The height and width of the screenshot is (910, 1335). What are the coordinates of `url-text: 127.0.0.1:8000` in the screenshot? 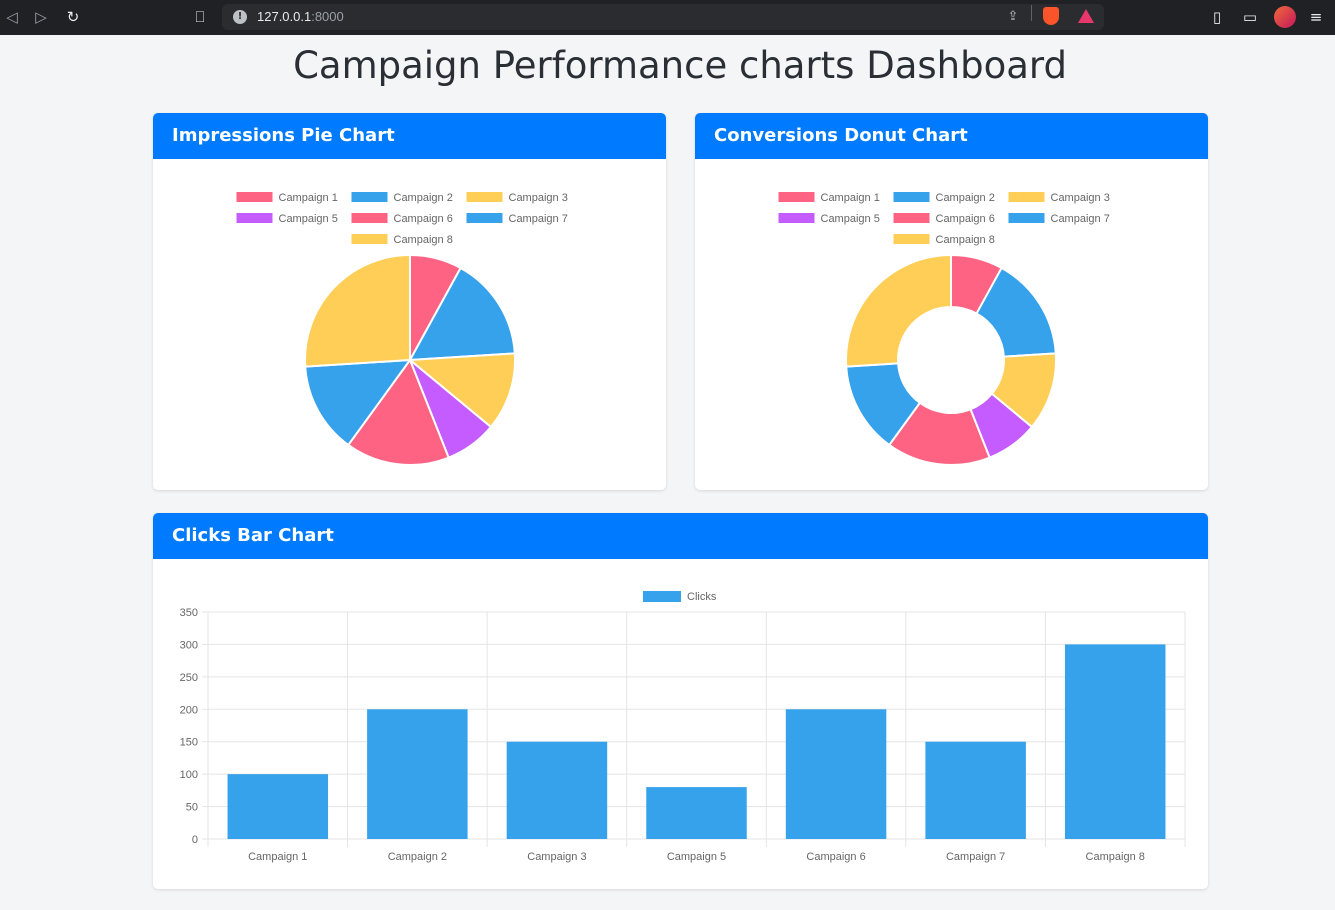 It's located at (300, 16).